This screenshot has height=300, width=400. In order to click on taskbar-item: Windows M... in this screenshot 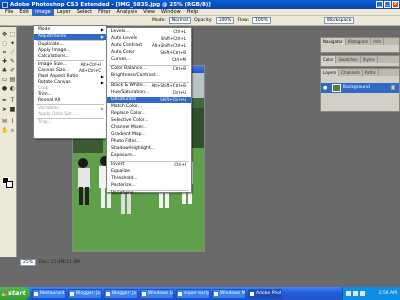, I will do `click(229, 293)`.